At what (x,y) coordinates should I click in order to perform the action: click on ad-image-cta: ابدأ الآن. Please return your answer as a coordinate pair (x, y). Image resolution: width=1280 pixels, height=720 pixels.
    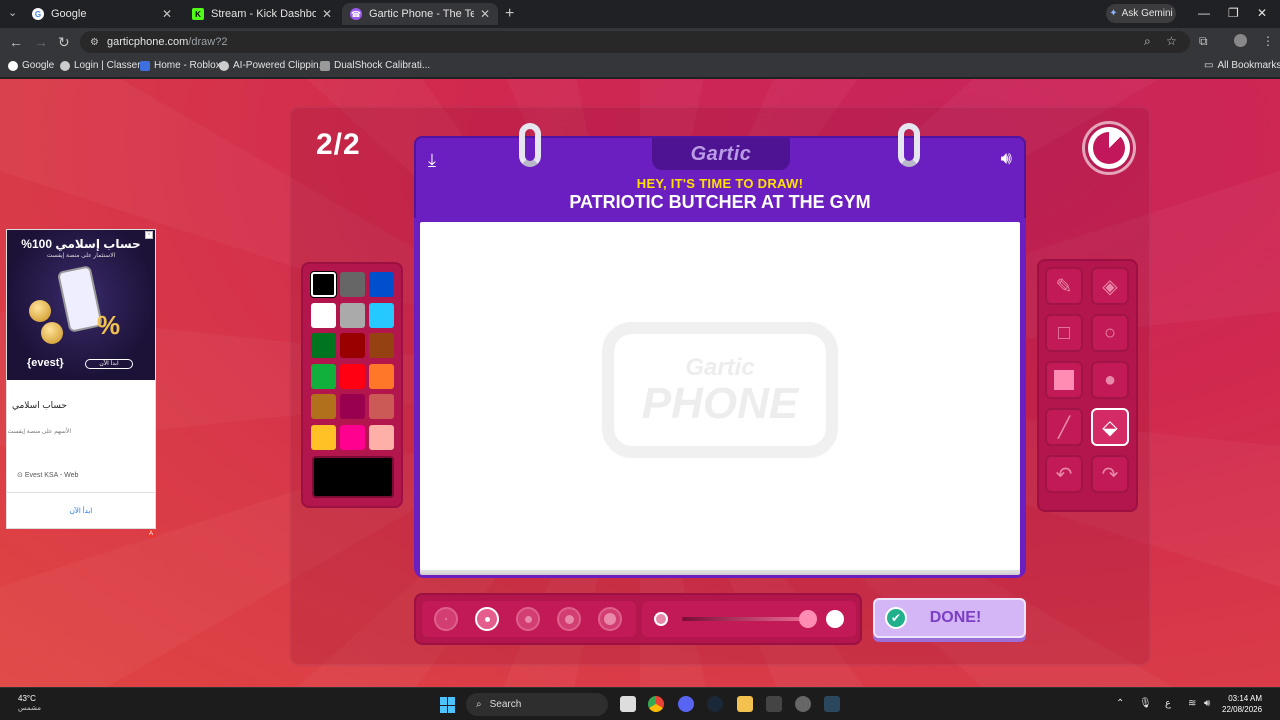
    Looking at the image, I should click on (109, 364).